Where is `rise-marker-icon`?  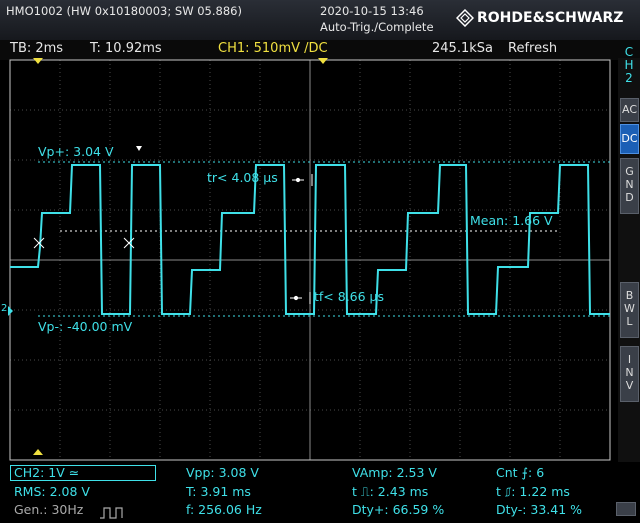
rise-marker-icon is located at coordinates (302, 180).